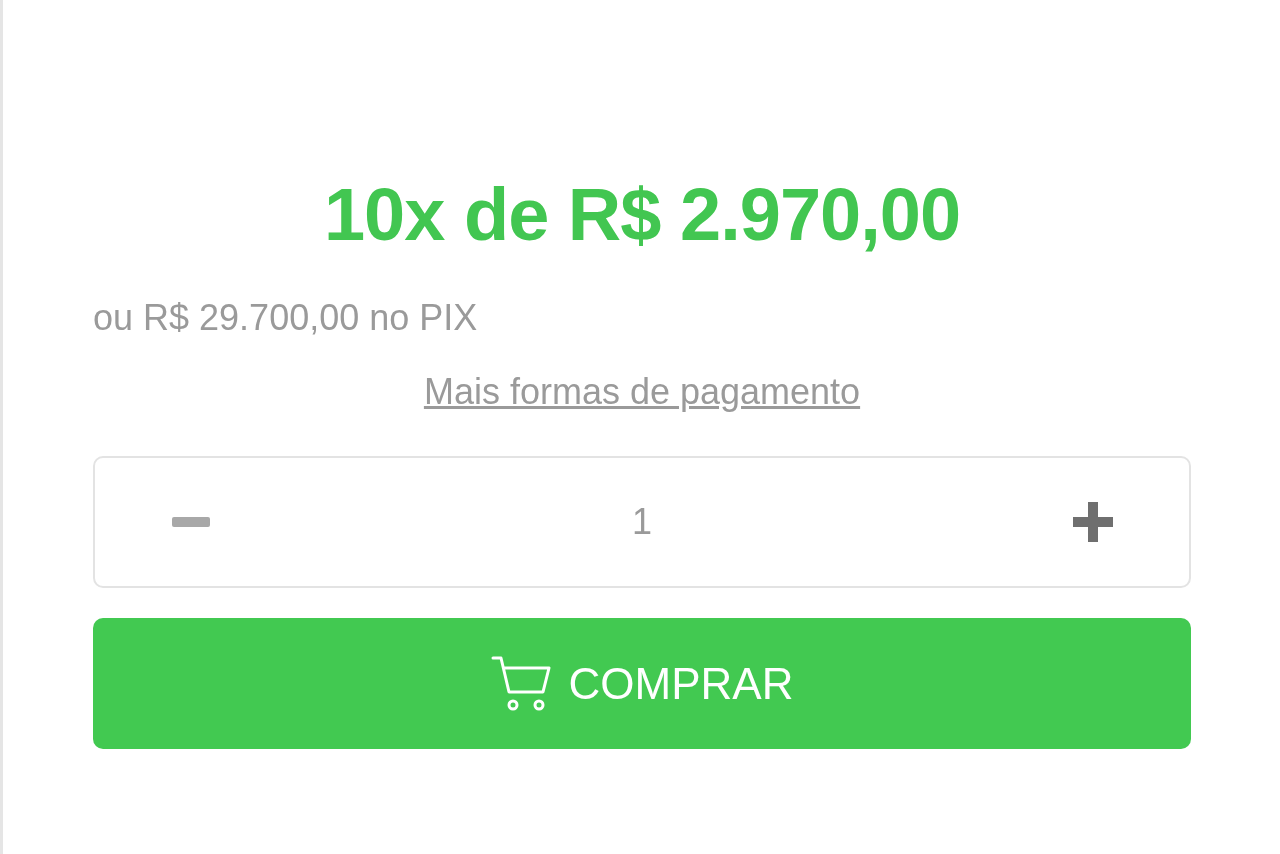 Image resolution: width=1280 pixels, height=854 pixels. What do you see at coordinates (191, 522) in the screenshot?
I see `minus-icon` at bounding box center [191, 522].